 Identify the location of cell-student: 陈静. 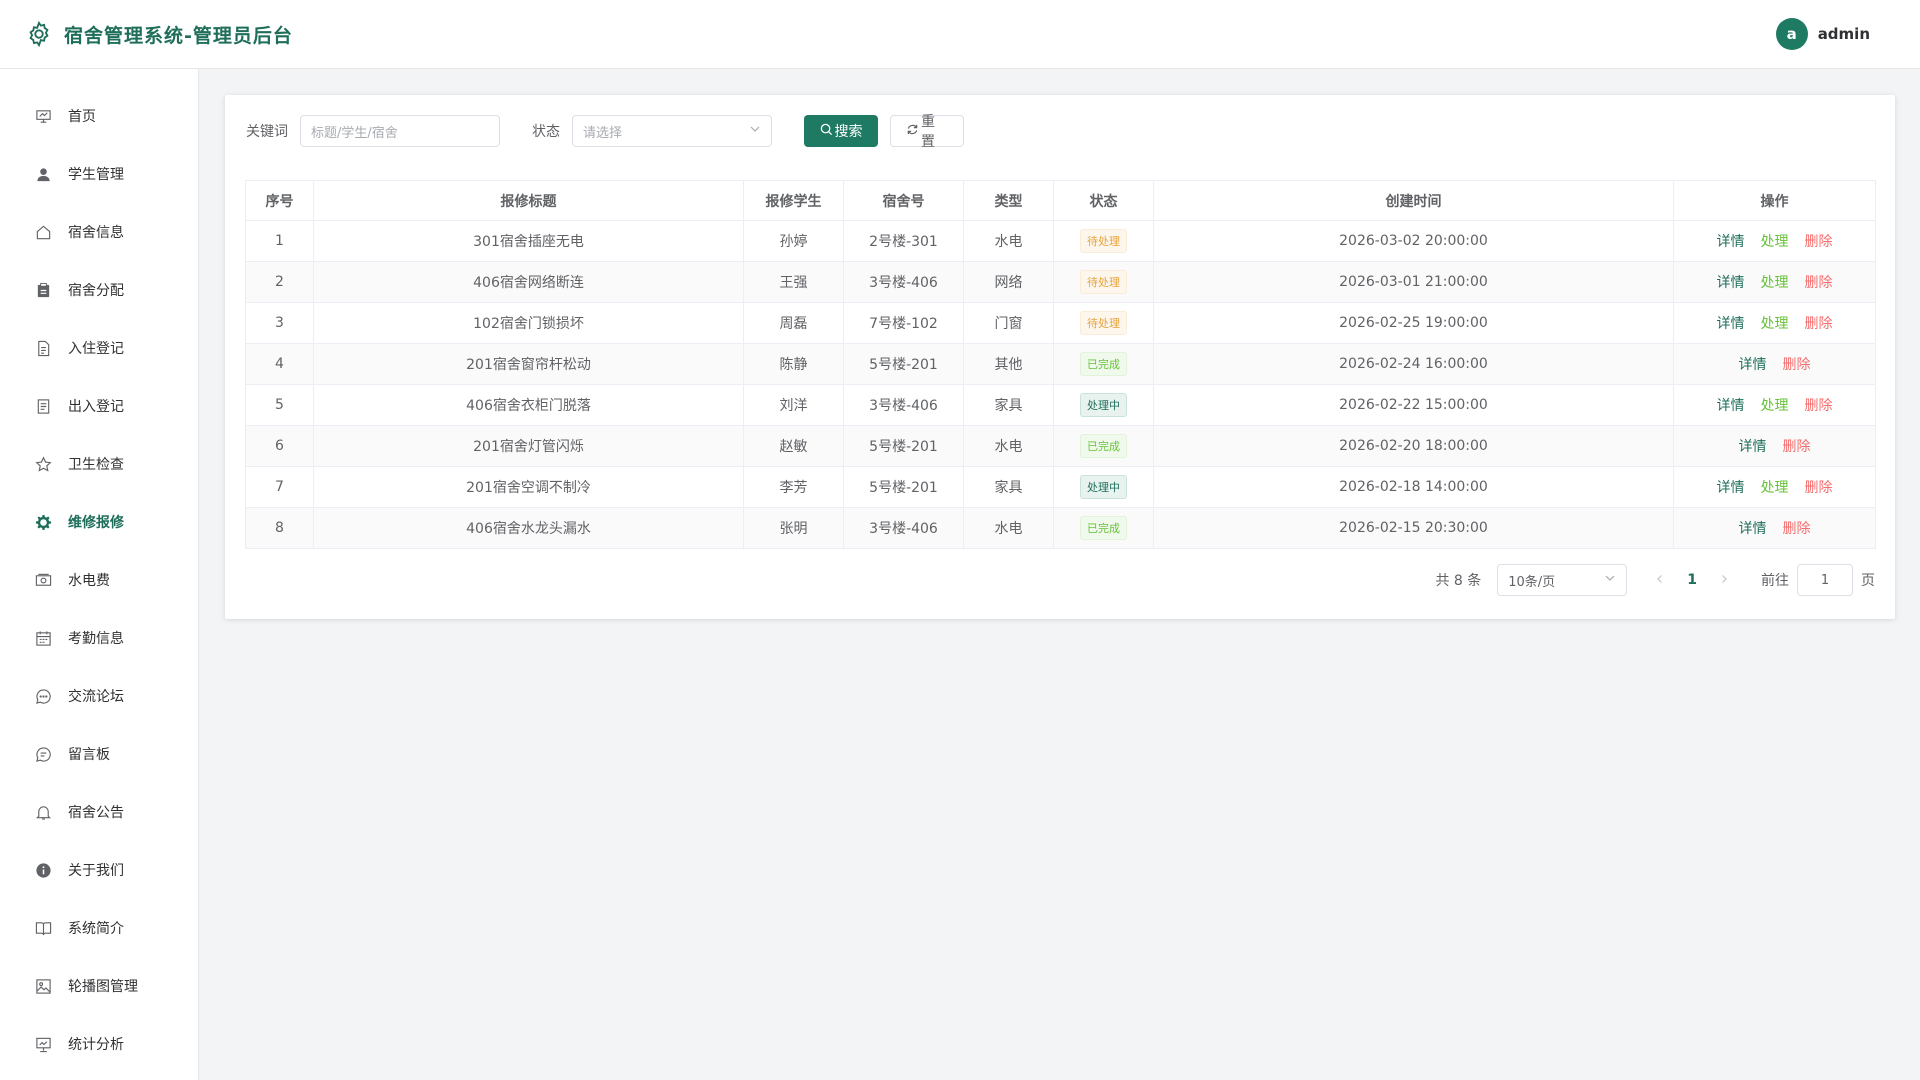
(793, 364).